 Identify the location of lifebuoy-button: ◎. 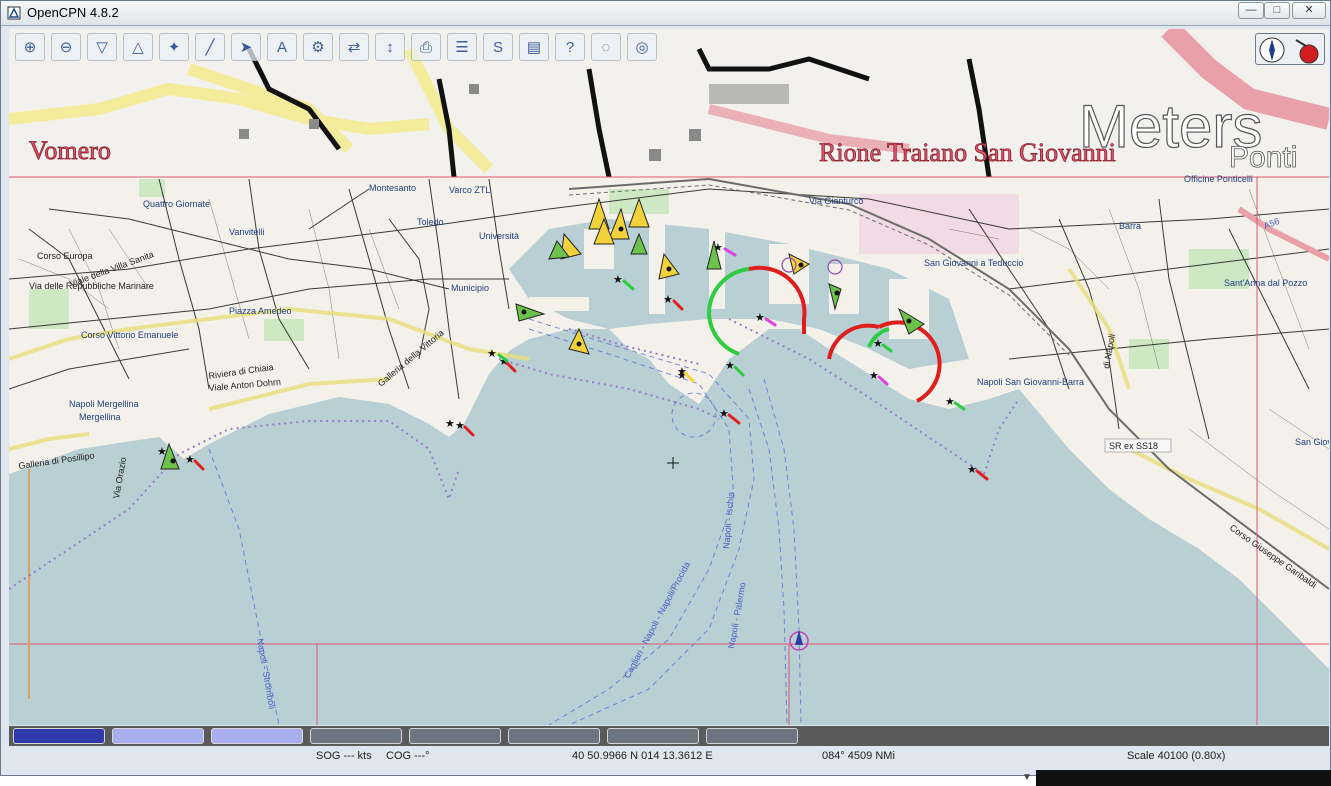
(642, 47).